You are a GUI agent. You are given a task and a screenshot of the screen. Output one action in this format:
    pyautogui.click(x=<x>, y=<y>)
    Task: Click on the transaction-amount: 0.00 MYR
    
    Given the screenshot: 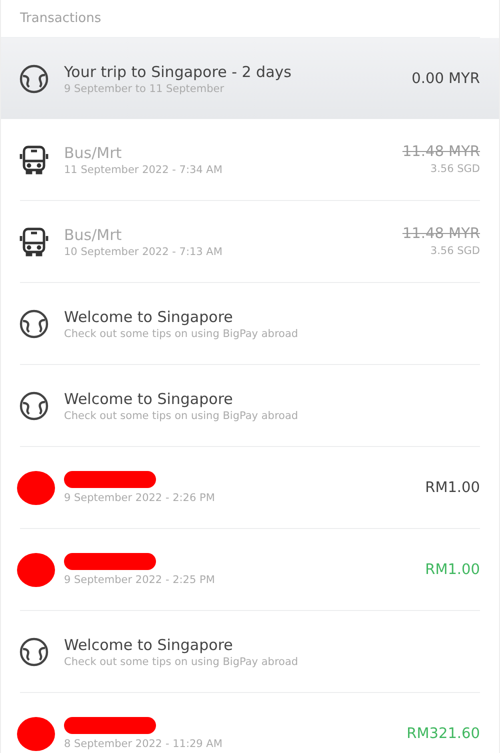 What is the action you would take?
    pyautogui.click(x=446, y=78)
    